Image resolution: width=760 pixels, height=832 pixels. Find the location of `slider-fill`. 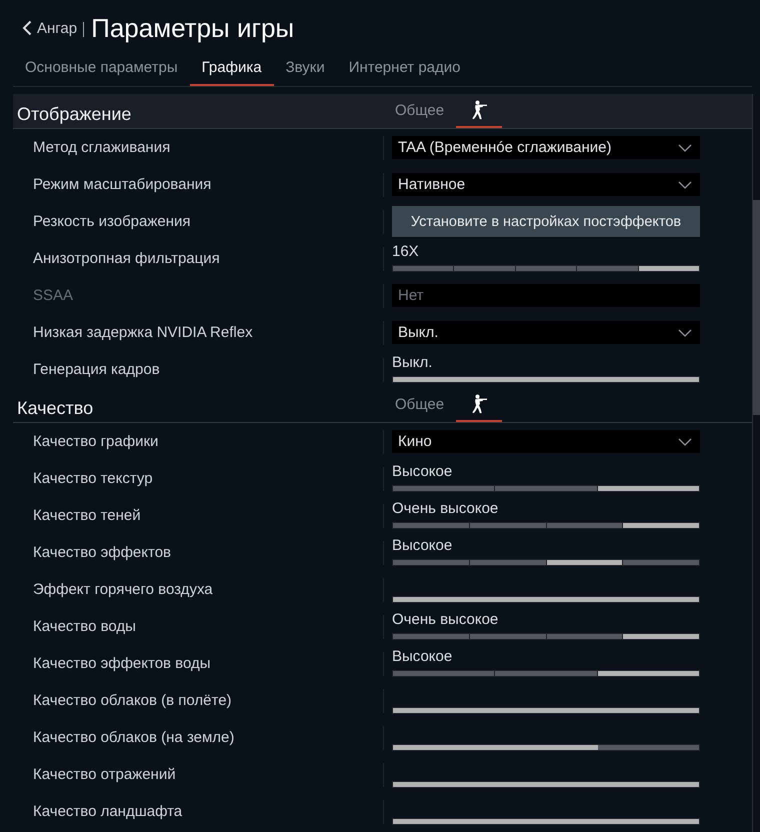

slider-fill is located at coordinates (495, 747).